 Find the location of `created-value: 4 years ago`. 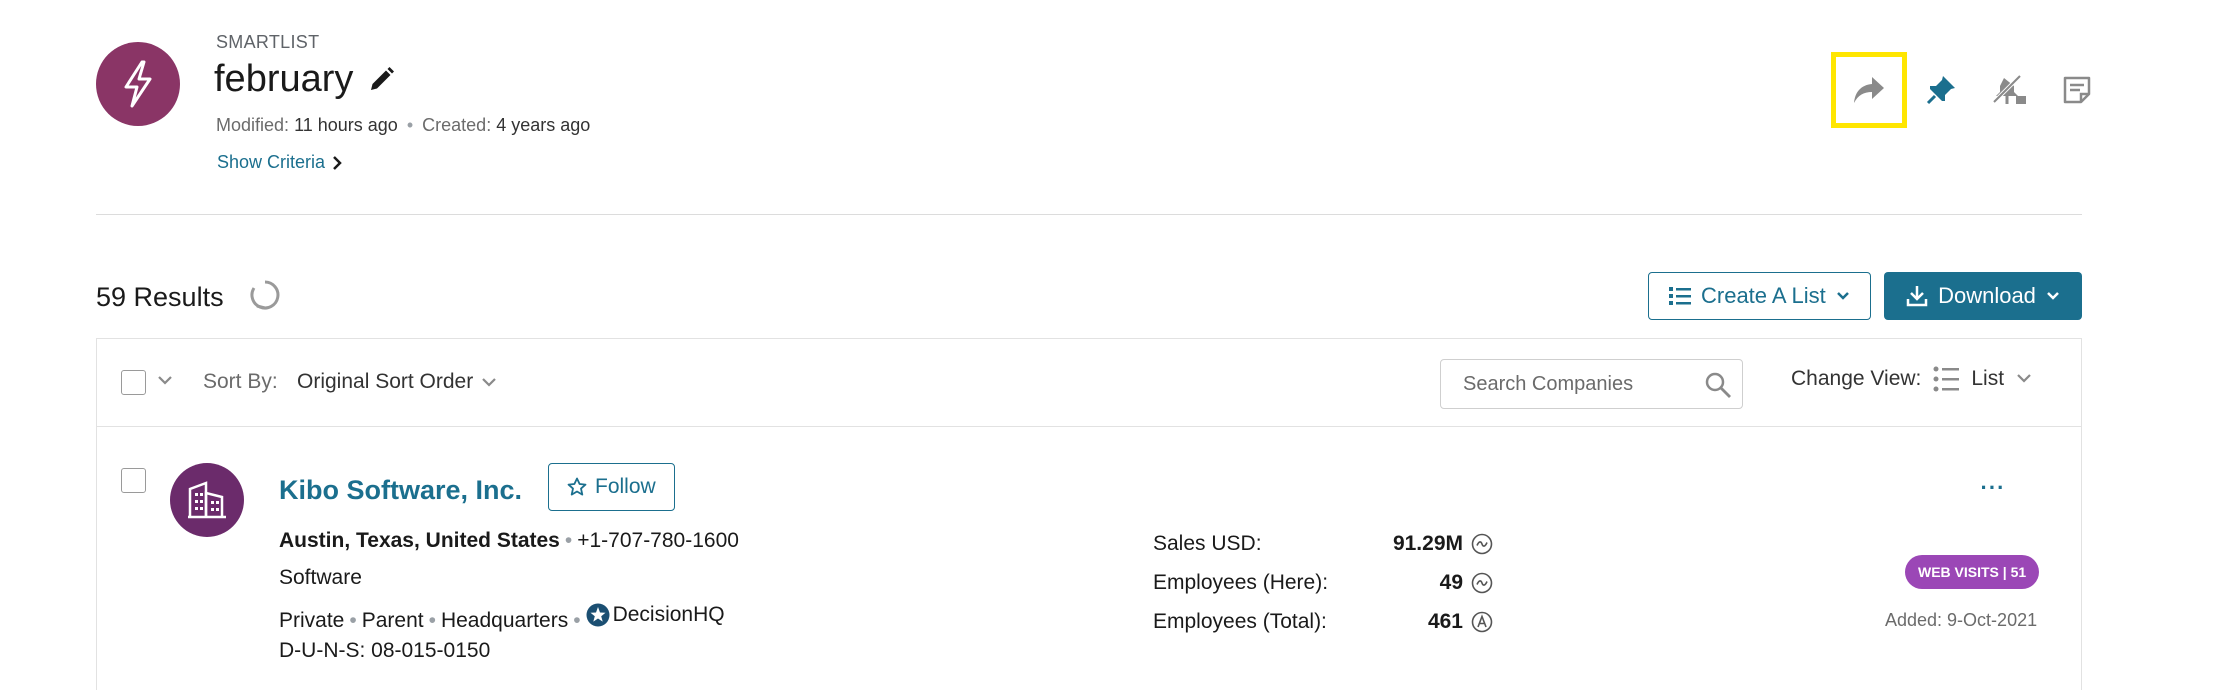

created-value: 4 years ago is located at coordinates (543, 125).